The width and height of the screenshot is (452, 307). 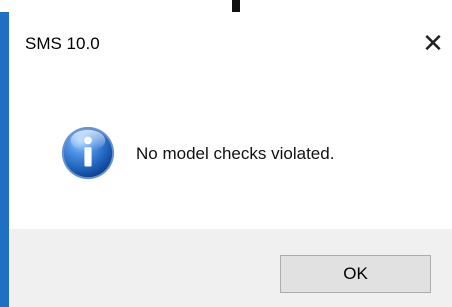 What do you see at coordinates (355, 274) in the screenshot?
I see `ok-button: OK` at bounding box center [355, 274].